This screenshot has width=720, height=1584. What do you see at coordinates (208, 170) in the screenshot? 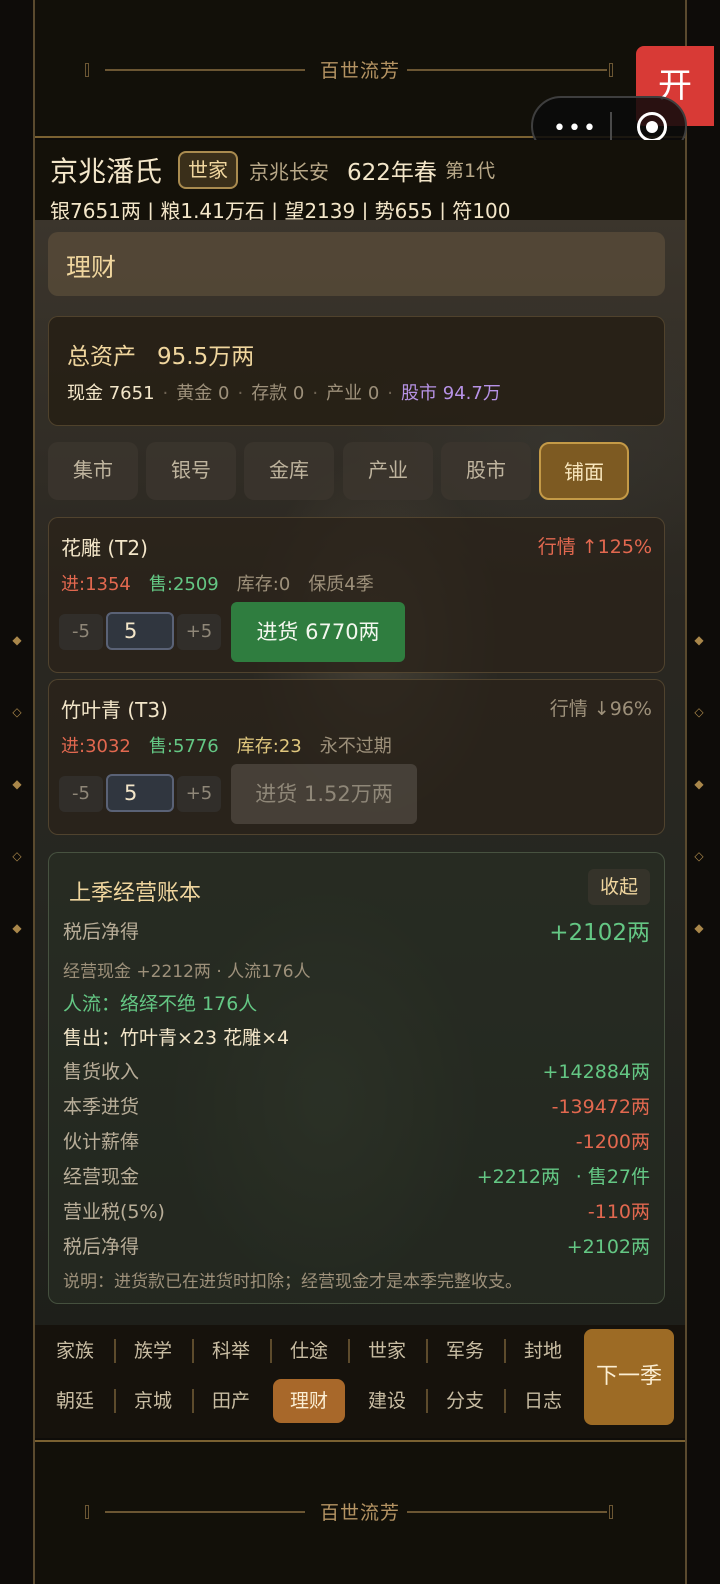
I see `rank-badge: 世家` at bounding box center [208, 170].